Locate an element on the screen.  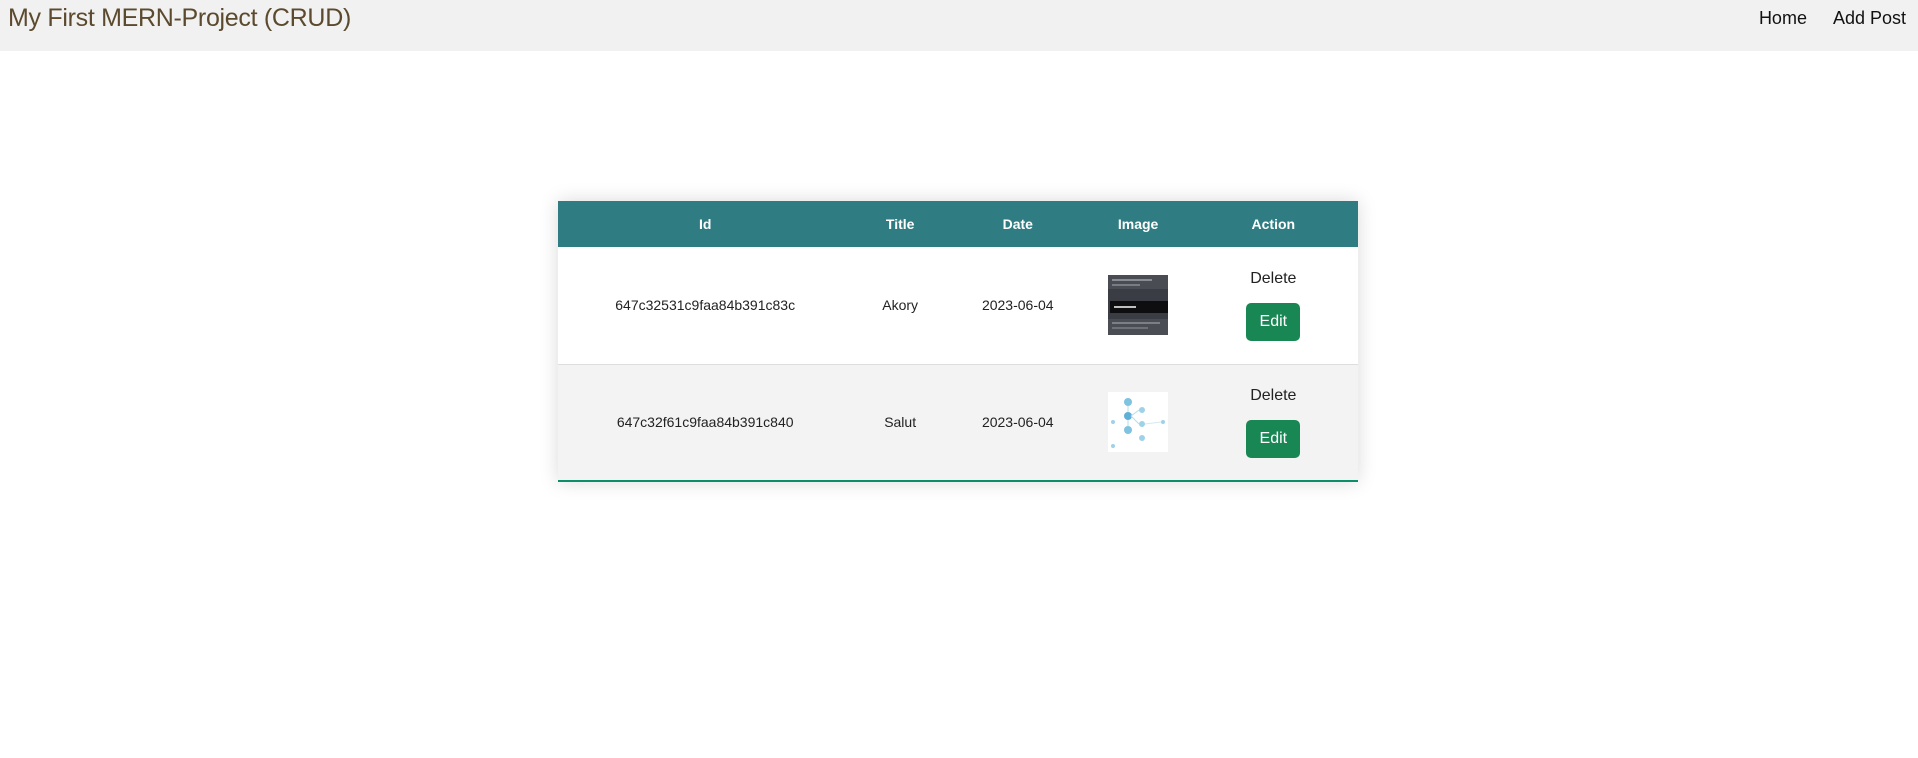
table-header-row: Id Title Date Image Action is located at coordinates (958, 224).